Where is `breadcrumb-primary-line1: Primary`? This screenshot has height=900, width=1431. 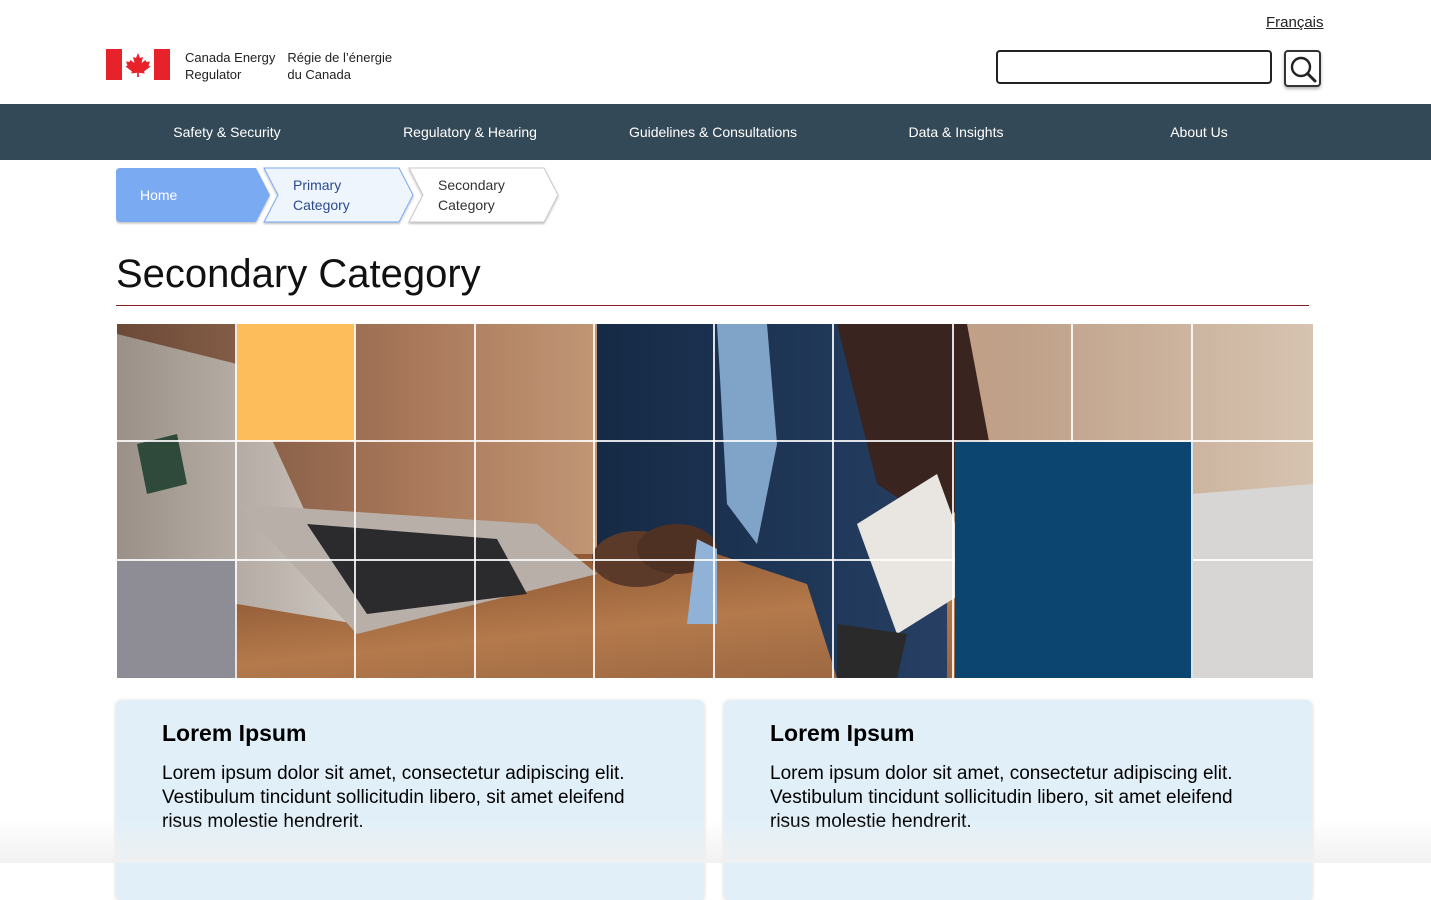
breadcrumb-primary-line1: Primary is located at coordinates (317, 185).